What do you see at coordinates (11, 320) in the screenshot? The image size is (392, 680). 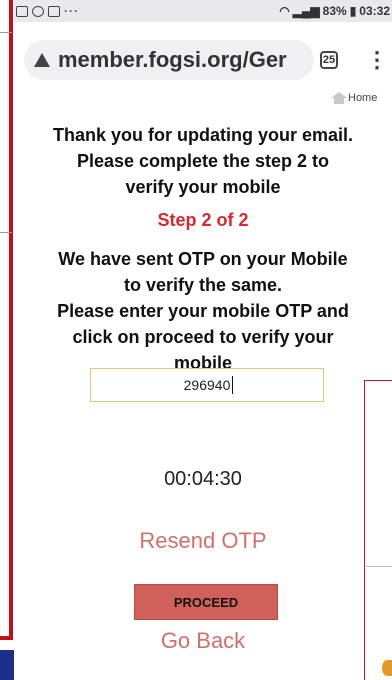 I see `frame-left-border` at bounding box center [11, 320].